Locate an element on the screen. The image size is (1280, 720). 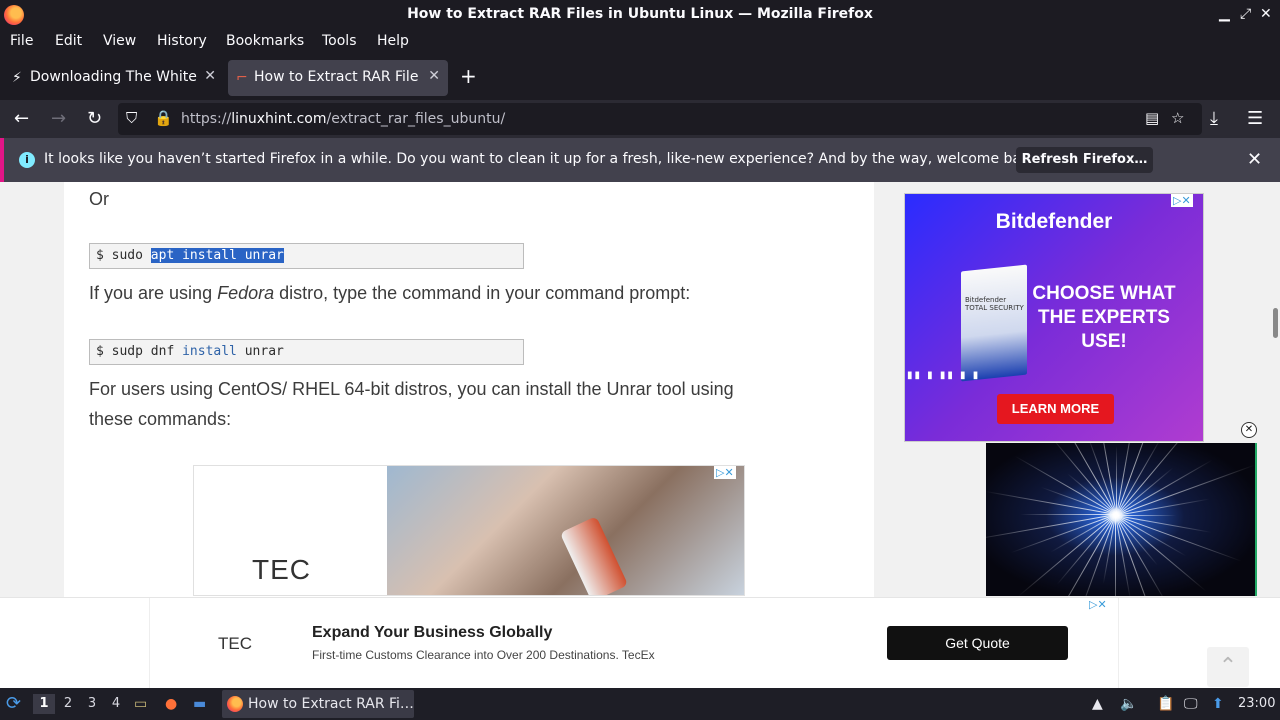
menu-history: History is located at coordinates (182, 41).